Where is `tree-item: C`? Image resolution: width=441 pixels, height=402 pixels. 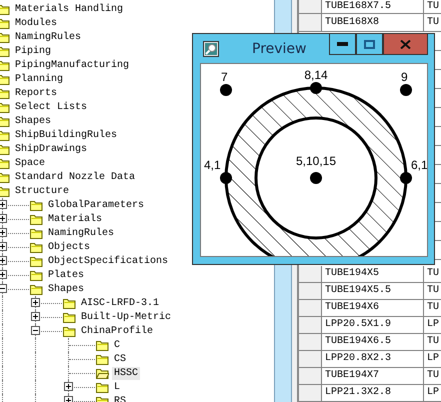 tree-item: C is located at coordinates (117, 345).